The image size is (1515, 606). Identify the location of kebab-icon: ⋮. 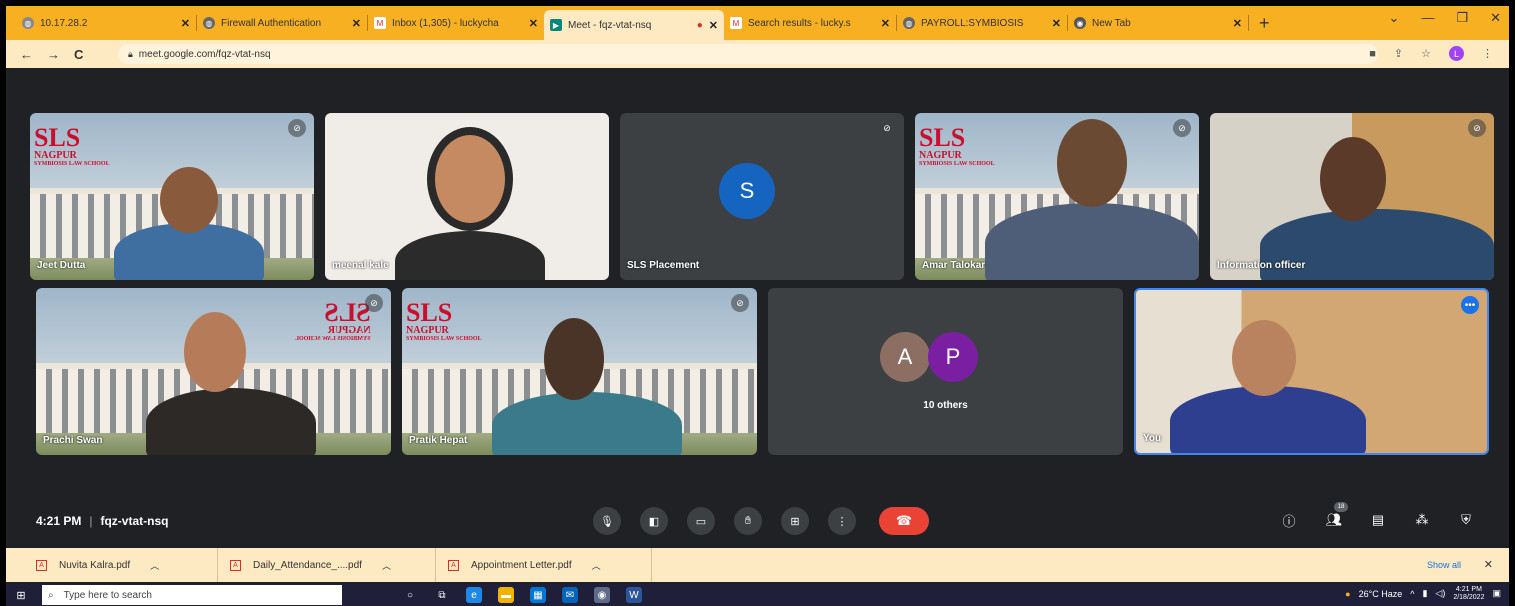
(842, 521).